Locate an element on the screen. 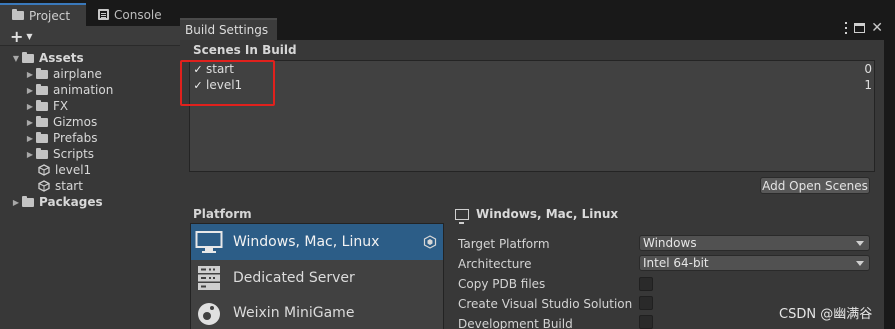  tree-item-label: Packages is located at coordinates (71, 202).